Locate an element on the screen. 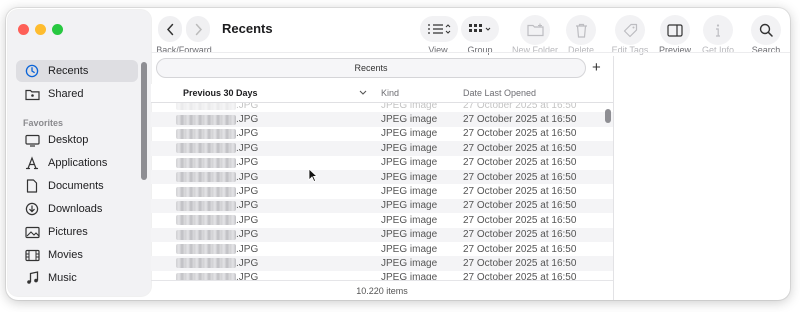  group-icon is located at coordinates (480, 28).